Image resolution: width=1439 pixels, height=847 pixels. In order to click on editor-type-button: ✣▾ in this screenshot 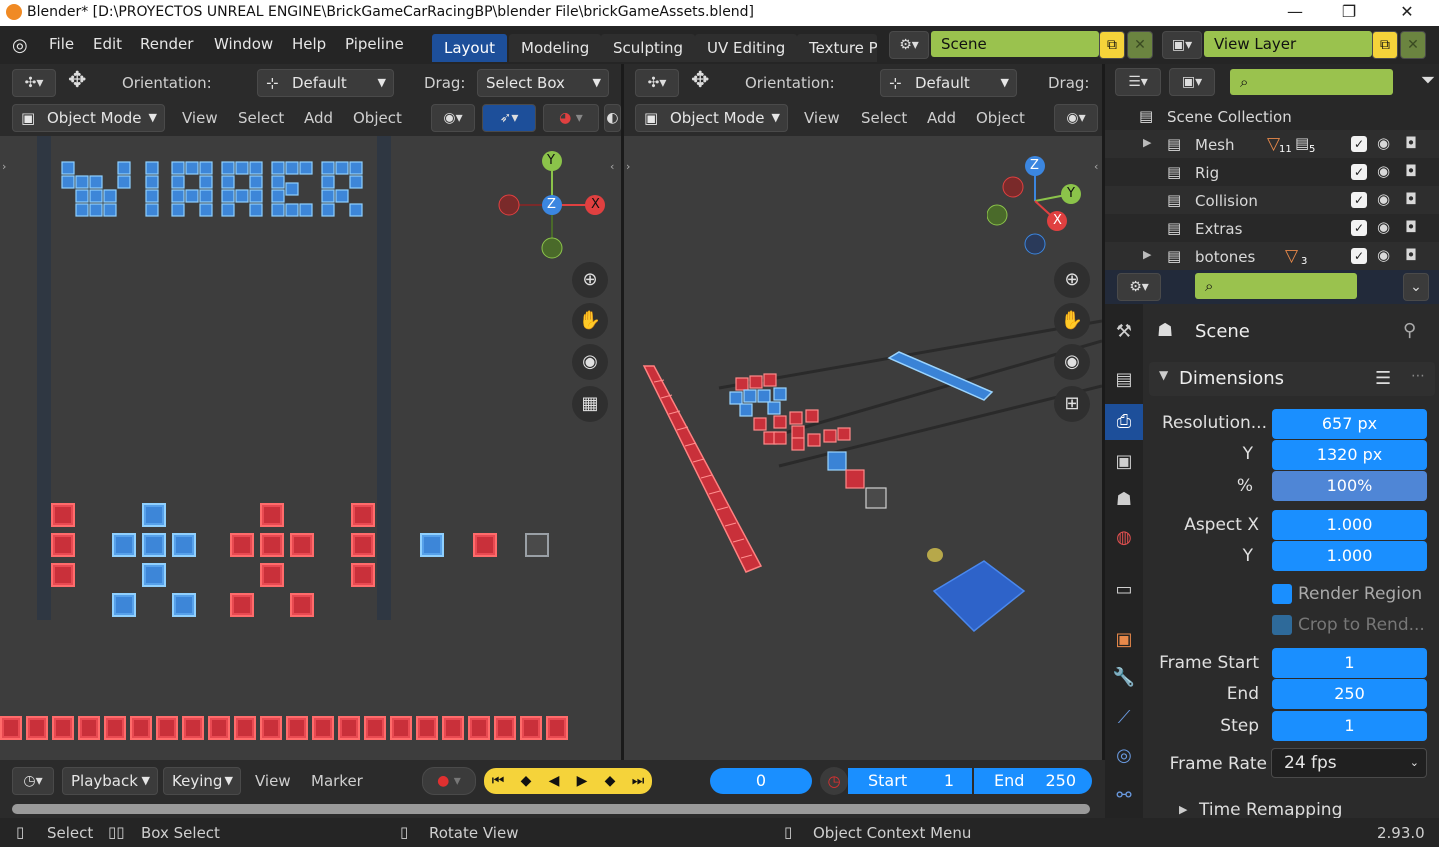, I will do `click(657, 83)`.